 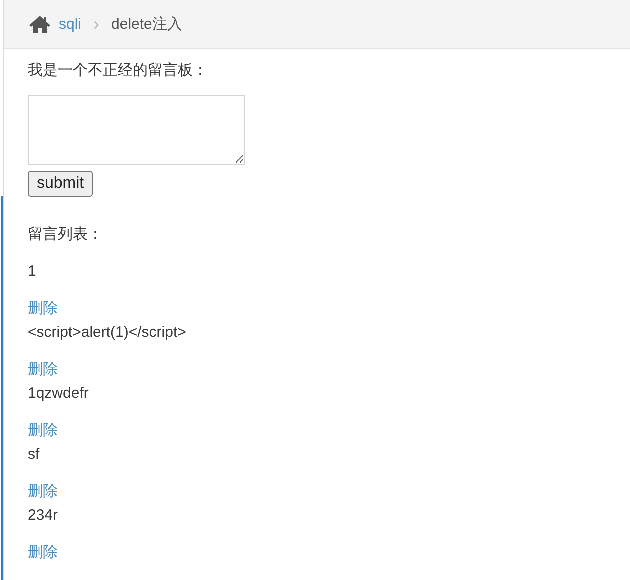 I want to click on form-label: 我是一个不正经的留言板：, so click(x=118, y=71).